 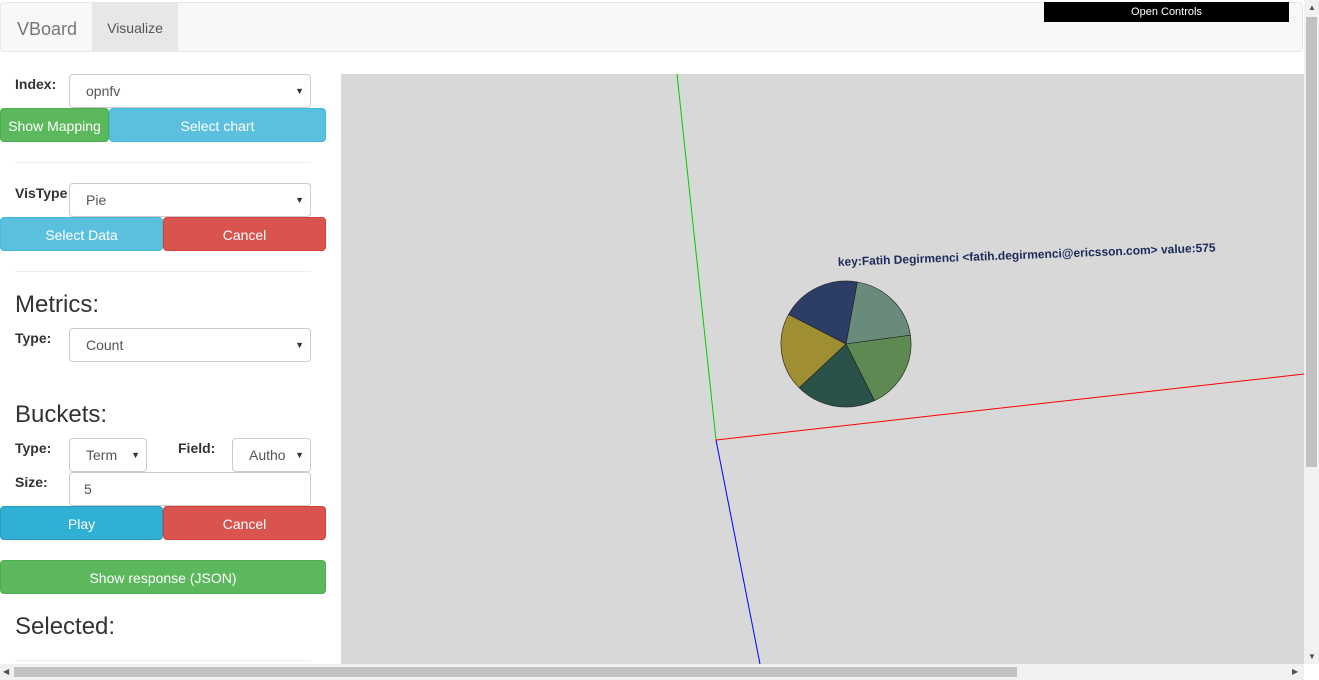 What do you see at coordinates (47, 29) in the screenshot?
I see `brand: VBoard` at bounding box center [47, 29].